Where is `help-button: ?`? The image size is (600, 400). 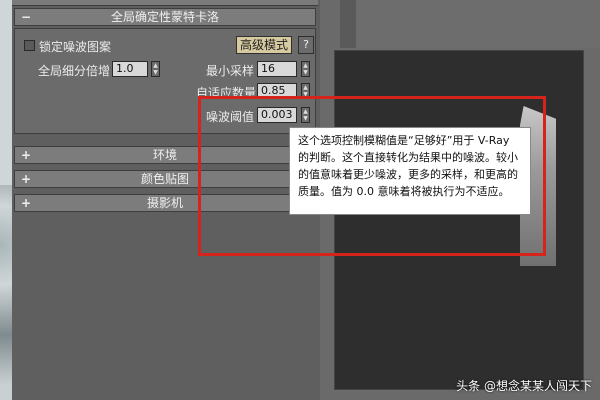
help-button: ? is located at coordinates (306, 45).